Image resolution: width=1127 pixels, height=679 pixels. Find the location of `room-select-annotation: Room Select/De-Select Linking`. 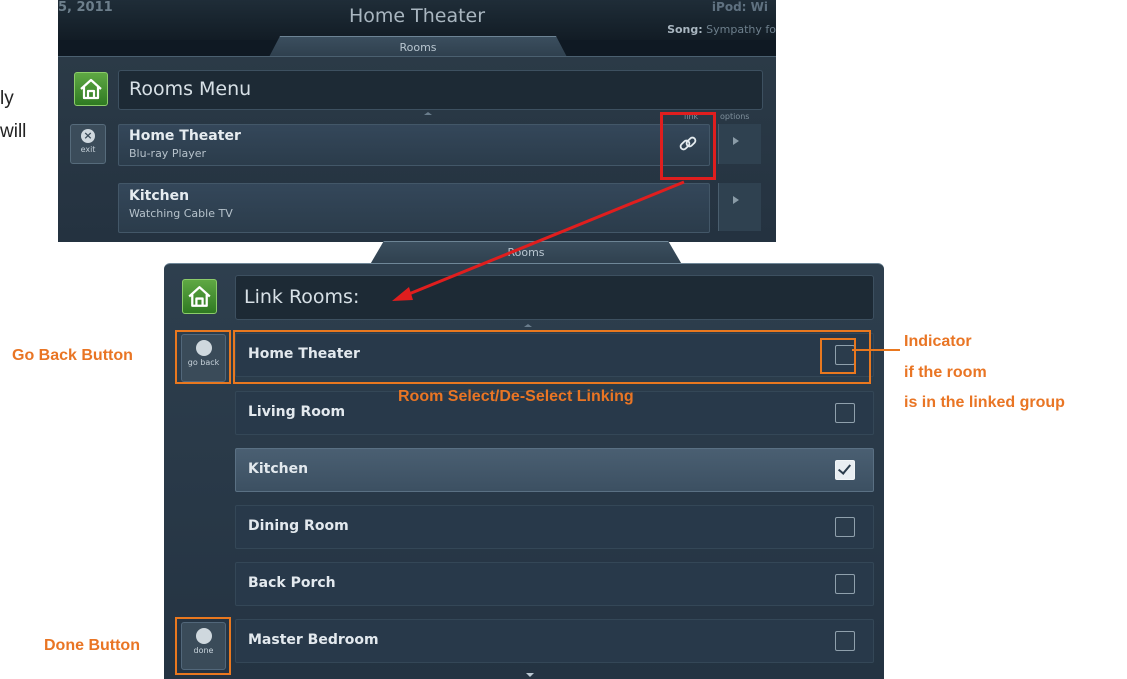

room-select-annotation: Room Select/De-Select Linking is located at coordinates (516, 396).